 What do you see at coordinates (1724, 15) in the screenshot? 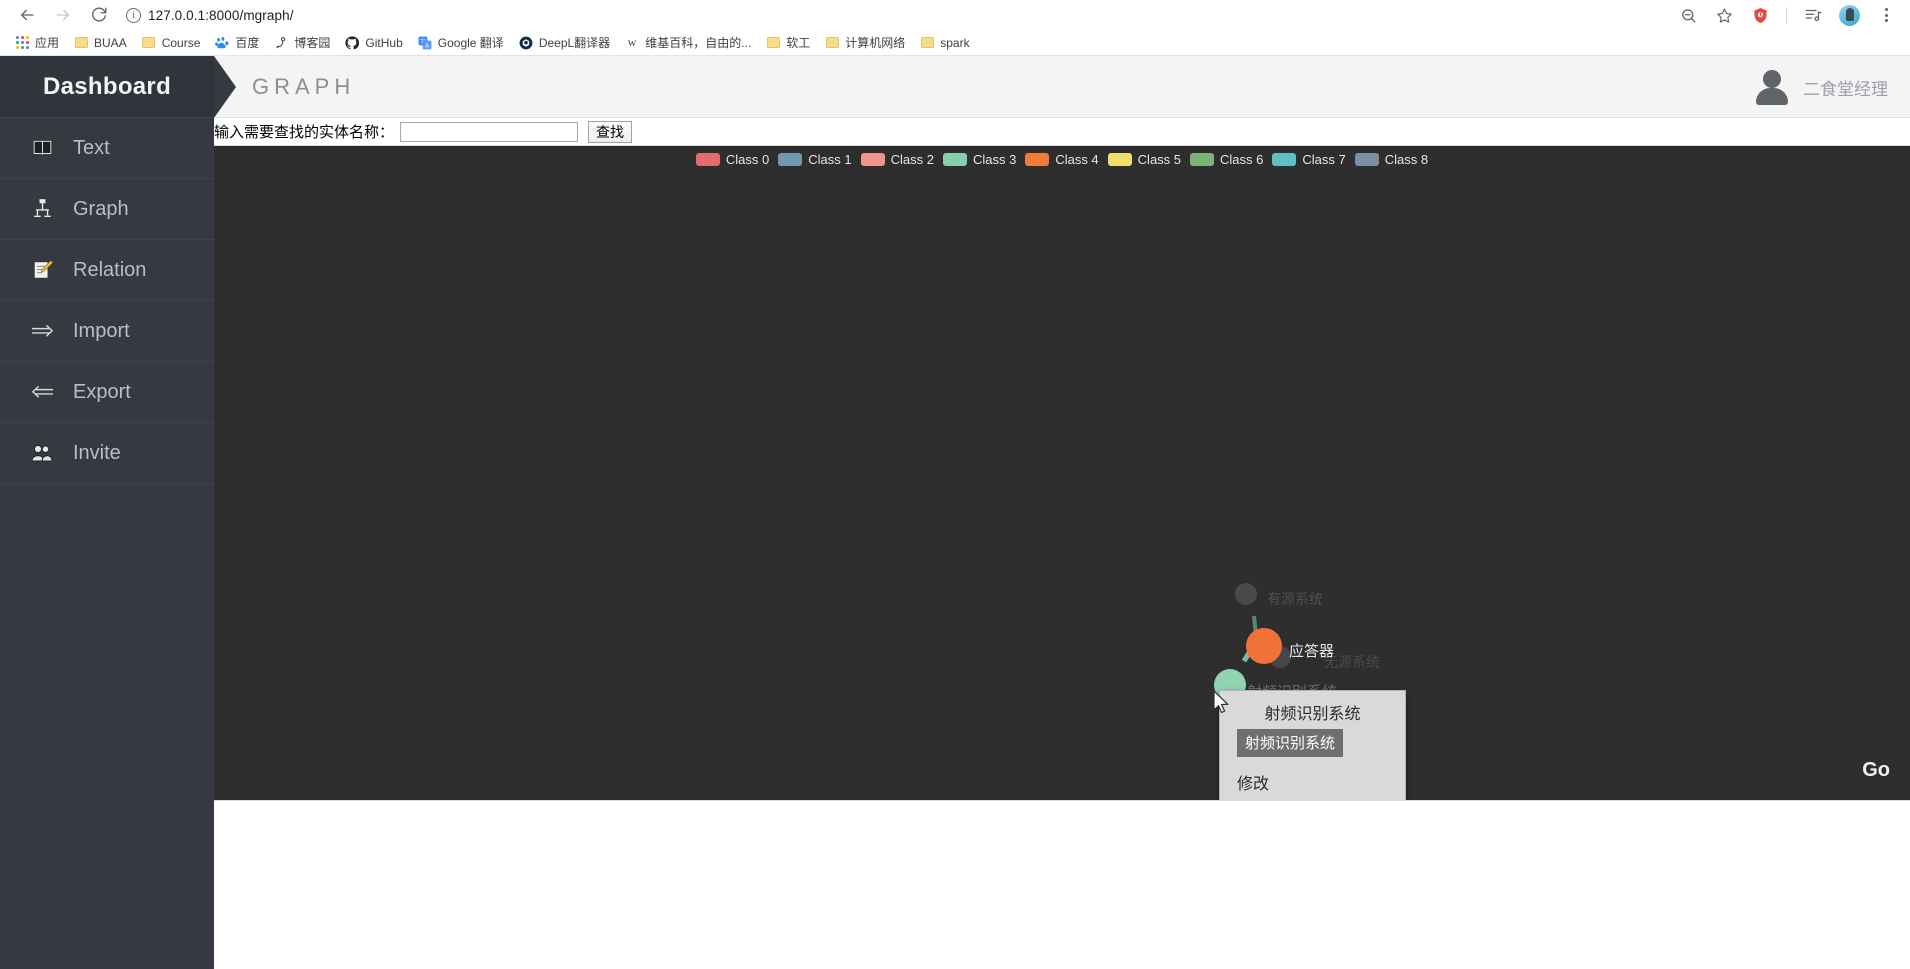
I see `bookmark-star-icon` at bounding box center [1724, 15].